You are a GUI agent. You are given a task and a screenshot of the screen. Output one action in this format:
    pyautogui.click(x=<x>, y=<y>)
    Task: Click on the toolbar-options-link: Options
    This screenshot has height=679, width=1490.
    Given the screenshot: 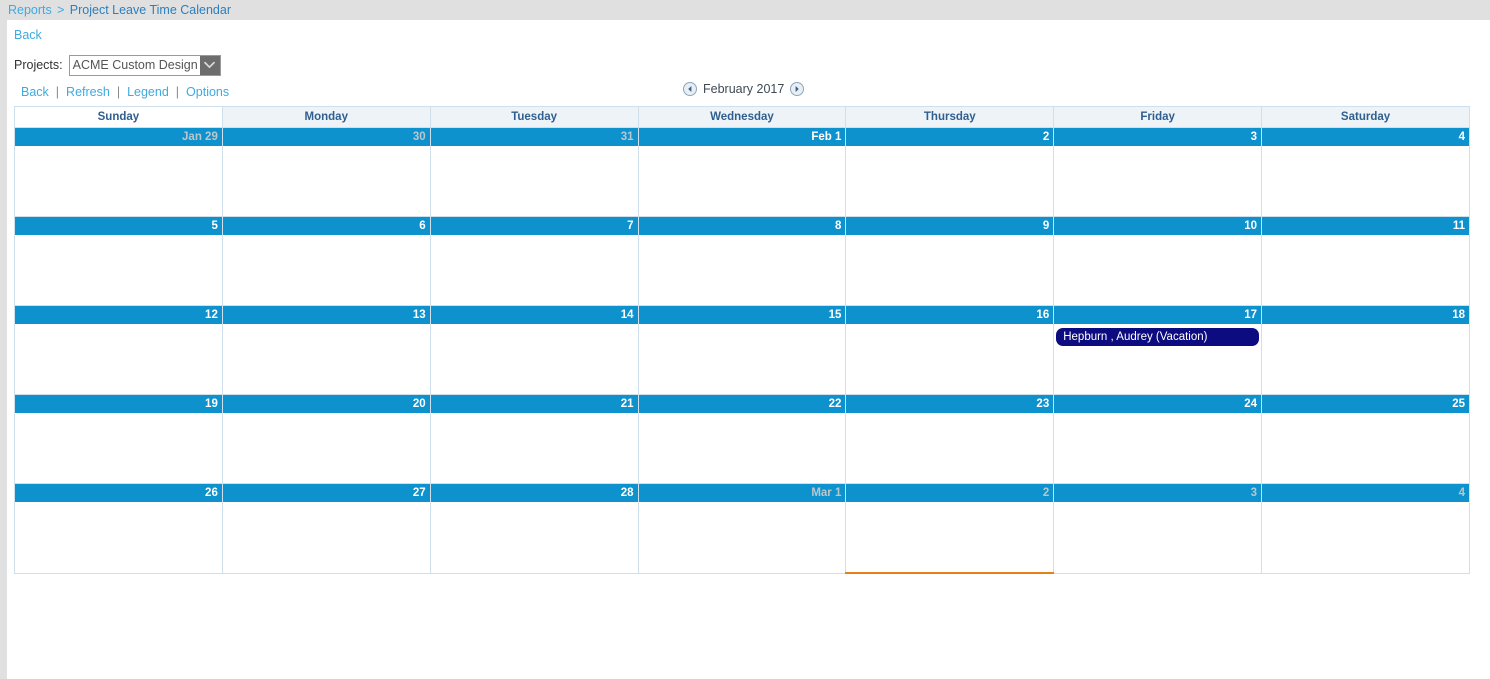 What is the action you would take?
    pyautogui.click(x=207, y=92)
    